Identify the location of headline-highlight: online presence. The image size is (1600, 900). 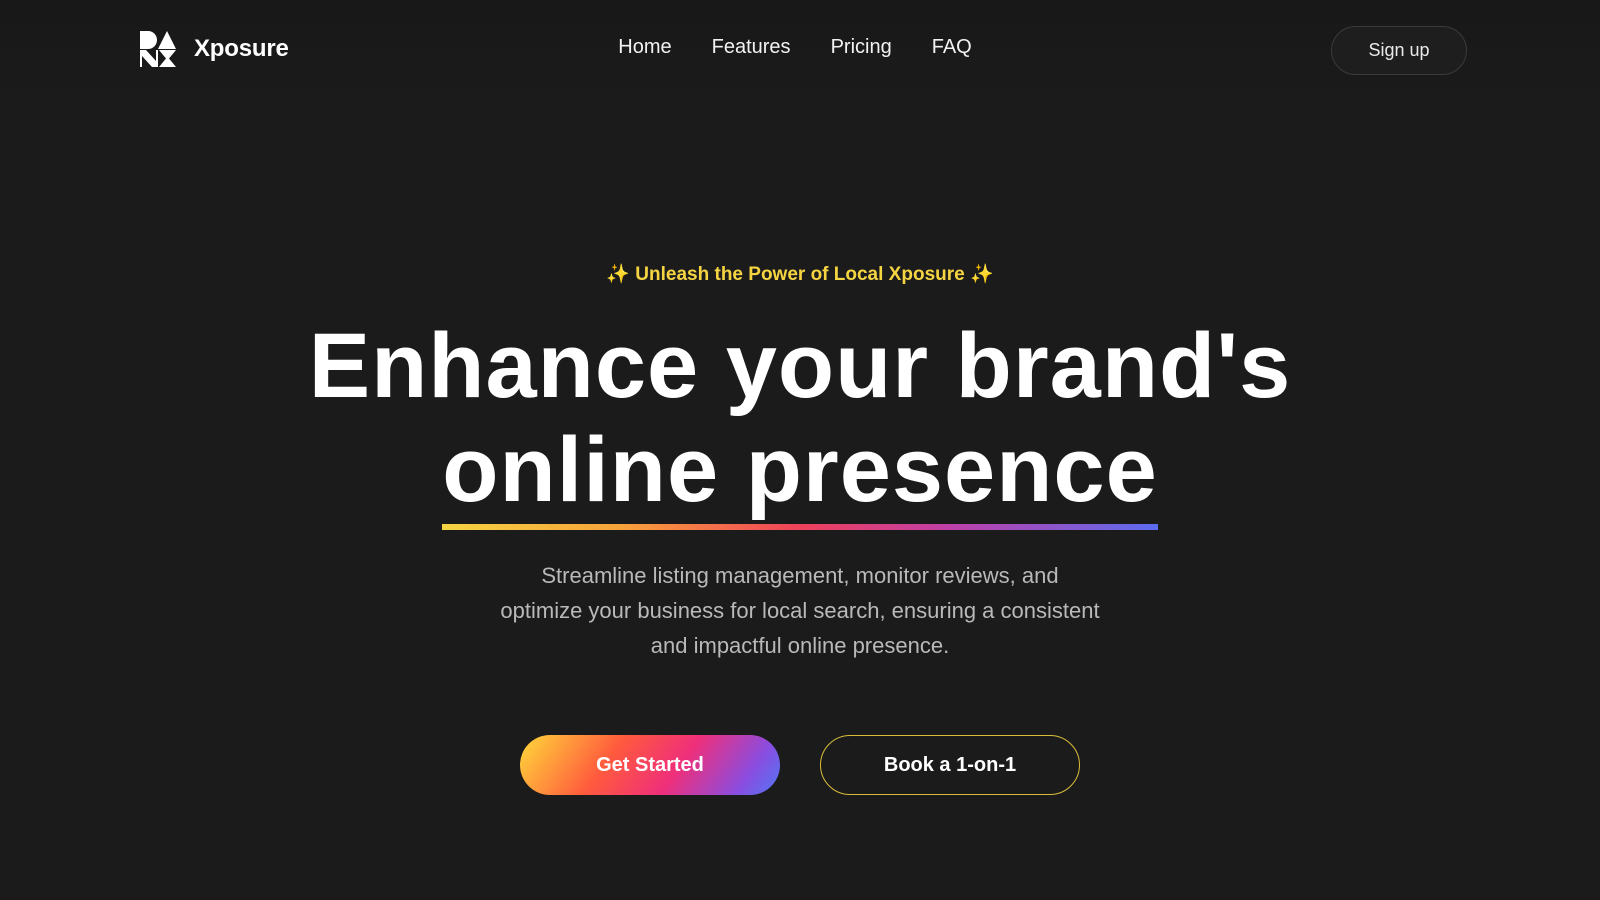
(800, 474).